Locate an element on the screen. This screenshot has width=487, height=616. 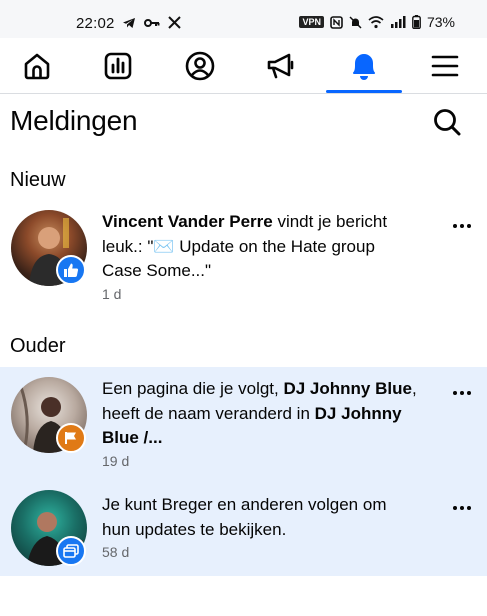
tab-profile is located at coordinates (200, 66).